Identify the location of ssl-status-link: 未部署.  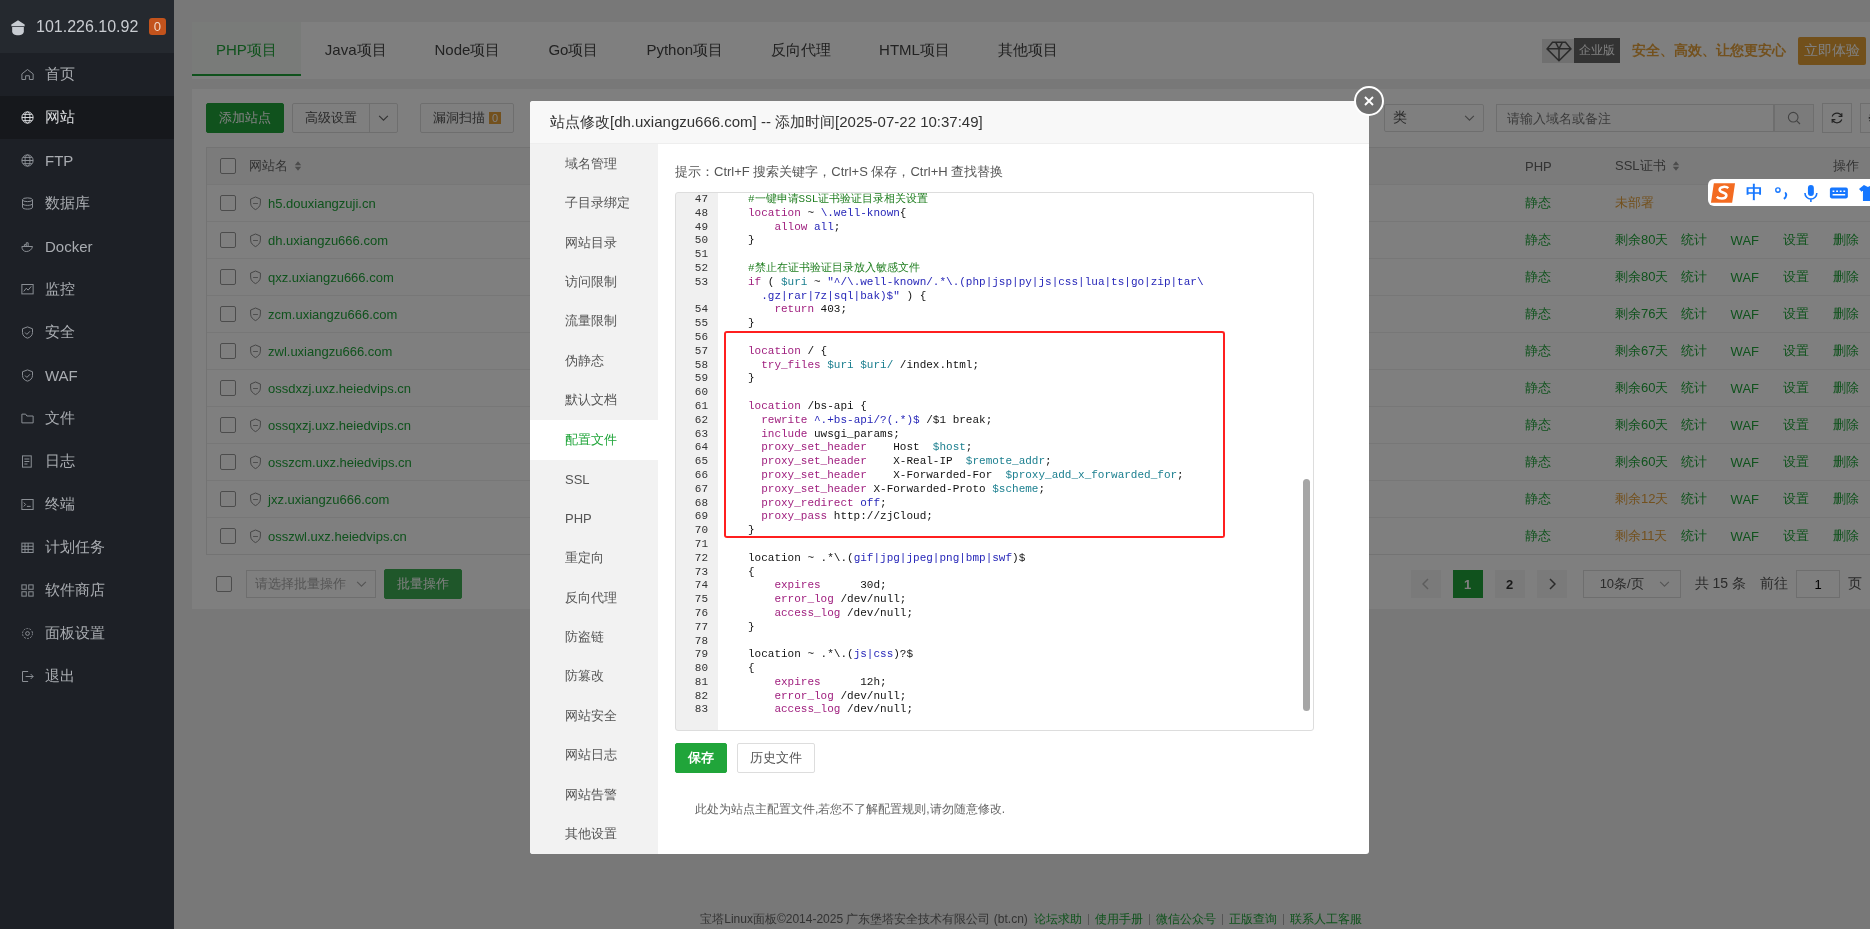
(1634, 203).